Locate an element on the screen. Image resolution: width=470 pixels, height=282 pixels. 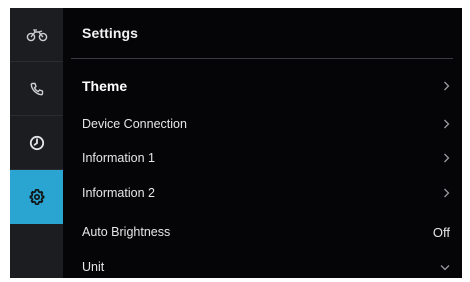
gear-icon is located at coordinates (36, 197).